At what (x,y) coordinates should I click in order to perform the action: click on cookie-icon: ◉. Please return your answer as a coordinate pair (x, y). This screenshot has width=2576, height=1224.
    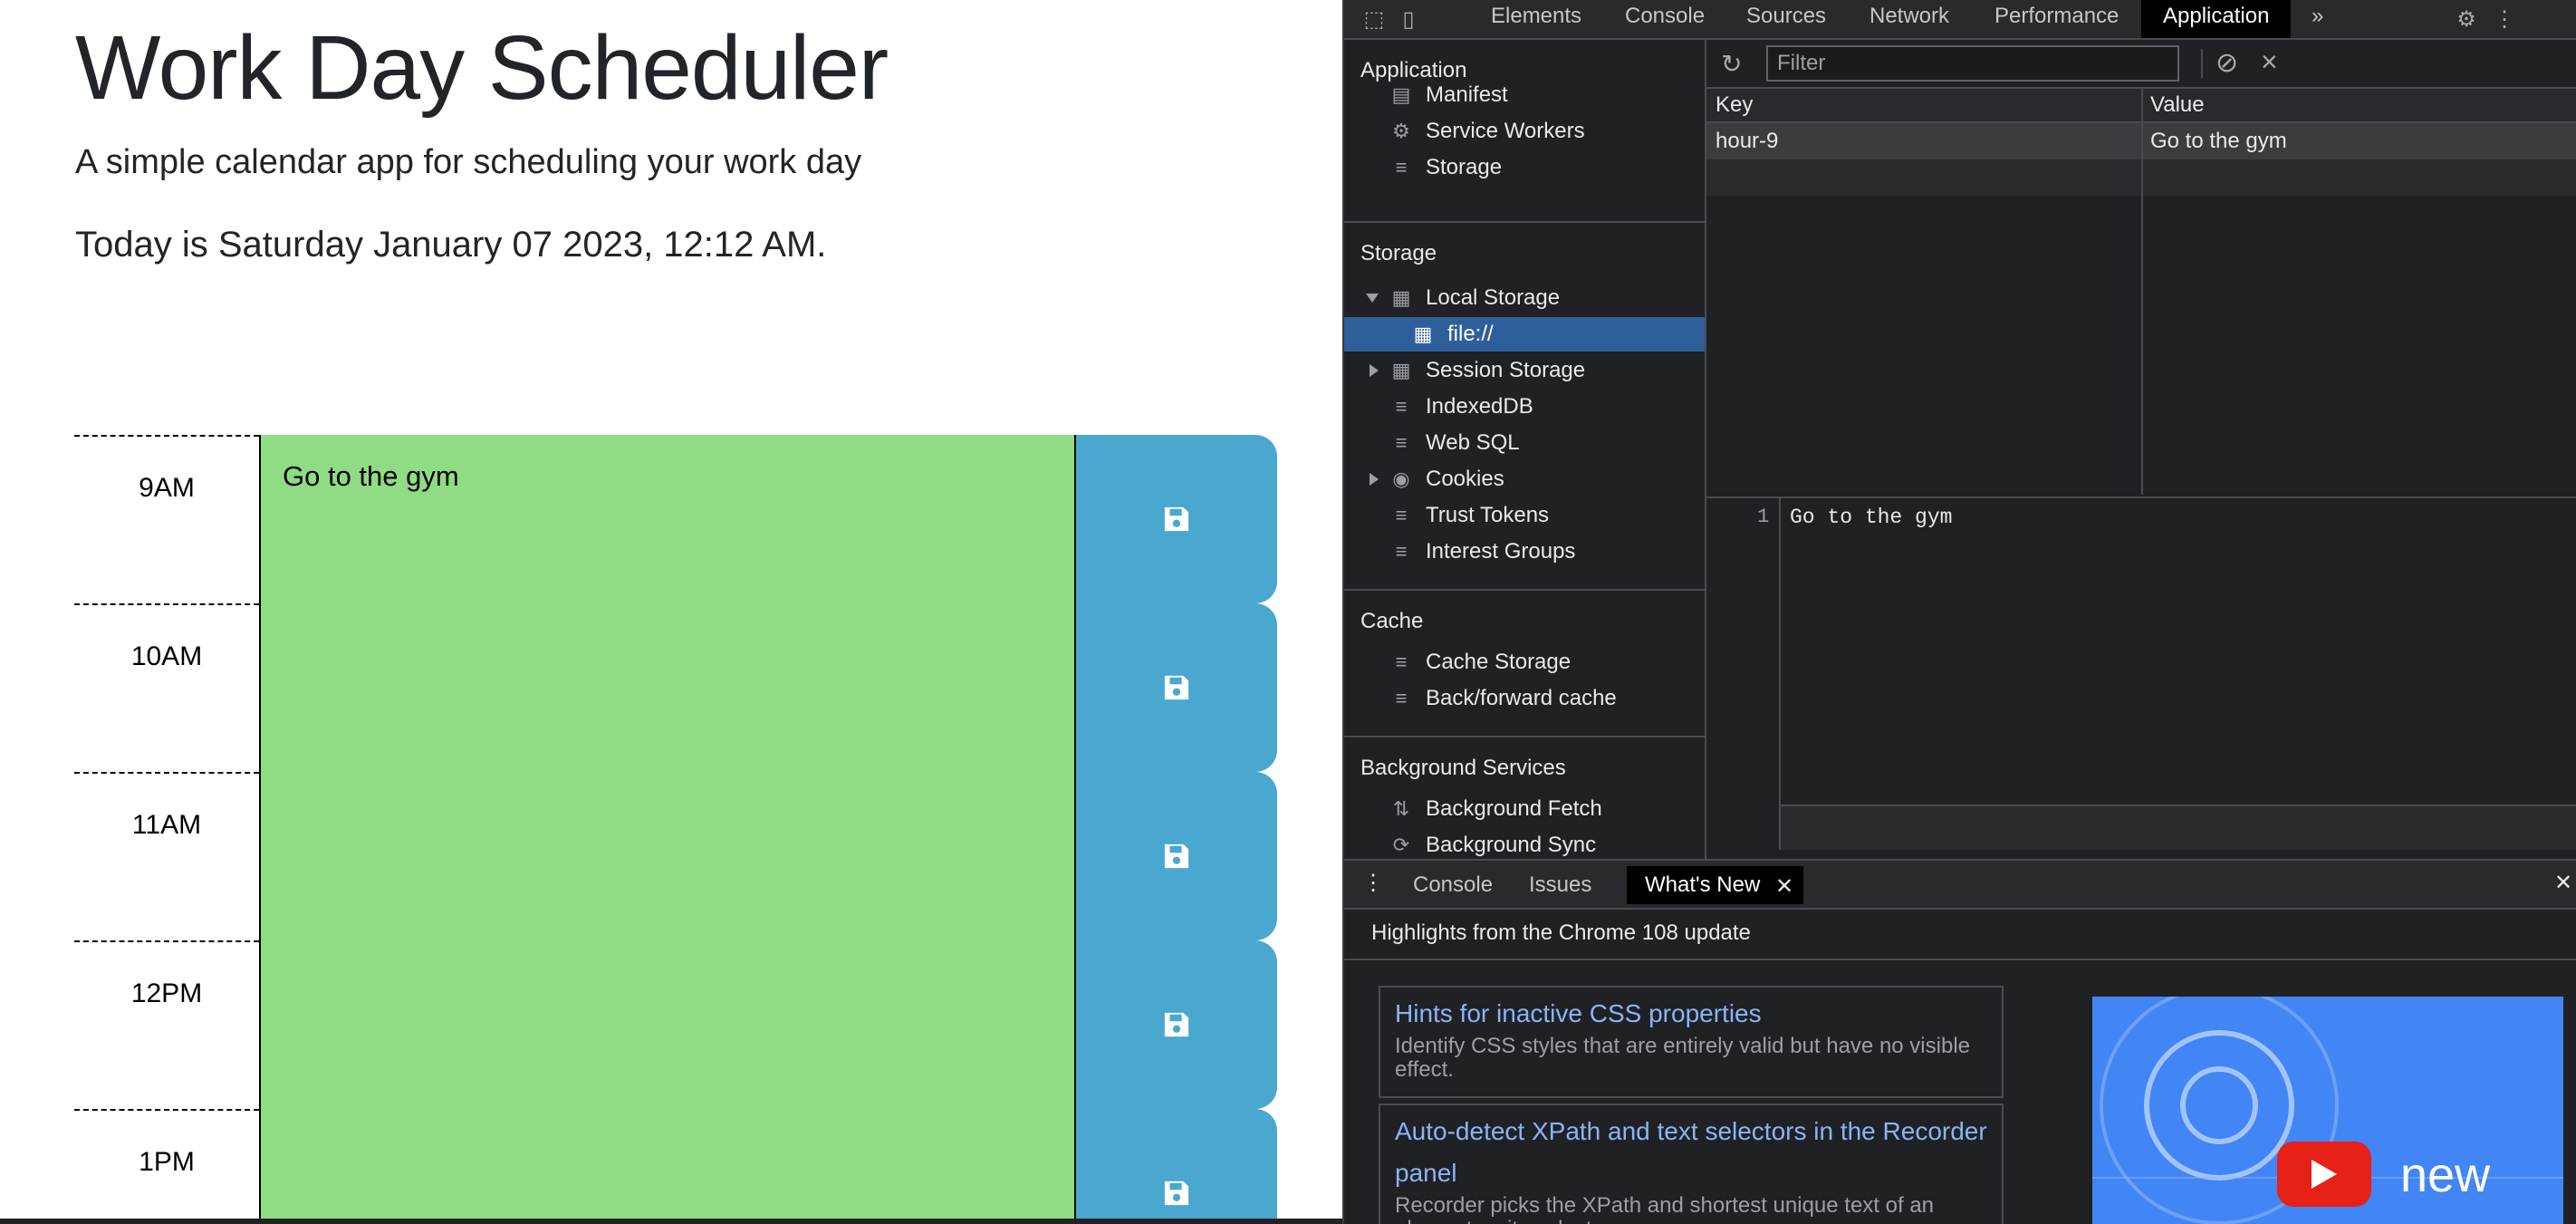
    Looking at the image, I should click on (1401, 479).